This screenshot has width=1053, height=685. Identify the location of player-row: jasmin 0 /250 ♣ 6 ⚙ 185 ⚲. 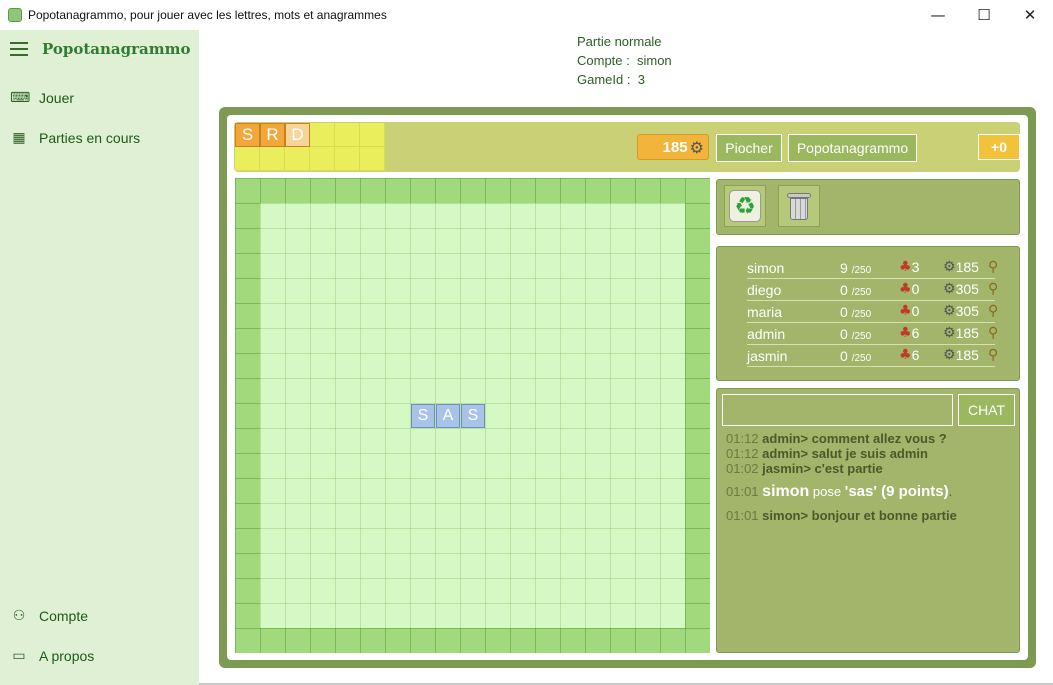
(872, 356).